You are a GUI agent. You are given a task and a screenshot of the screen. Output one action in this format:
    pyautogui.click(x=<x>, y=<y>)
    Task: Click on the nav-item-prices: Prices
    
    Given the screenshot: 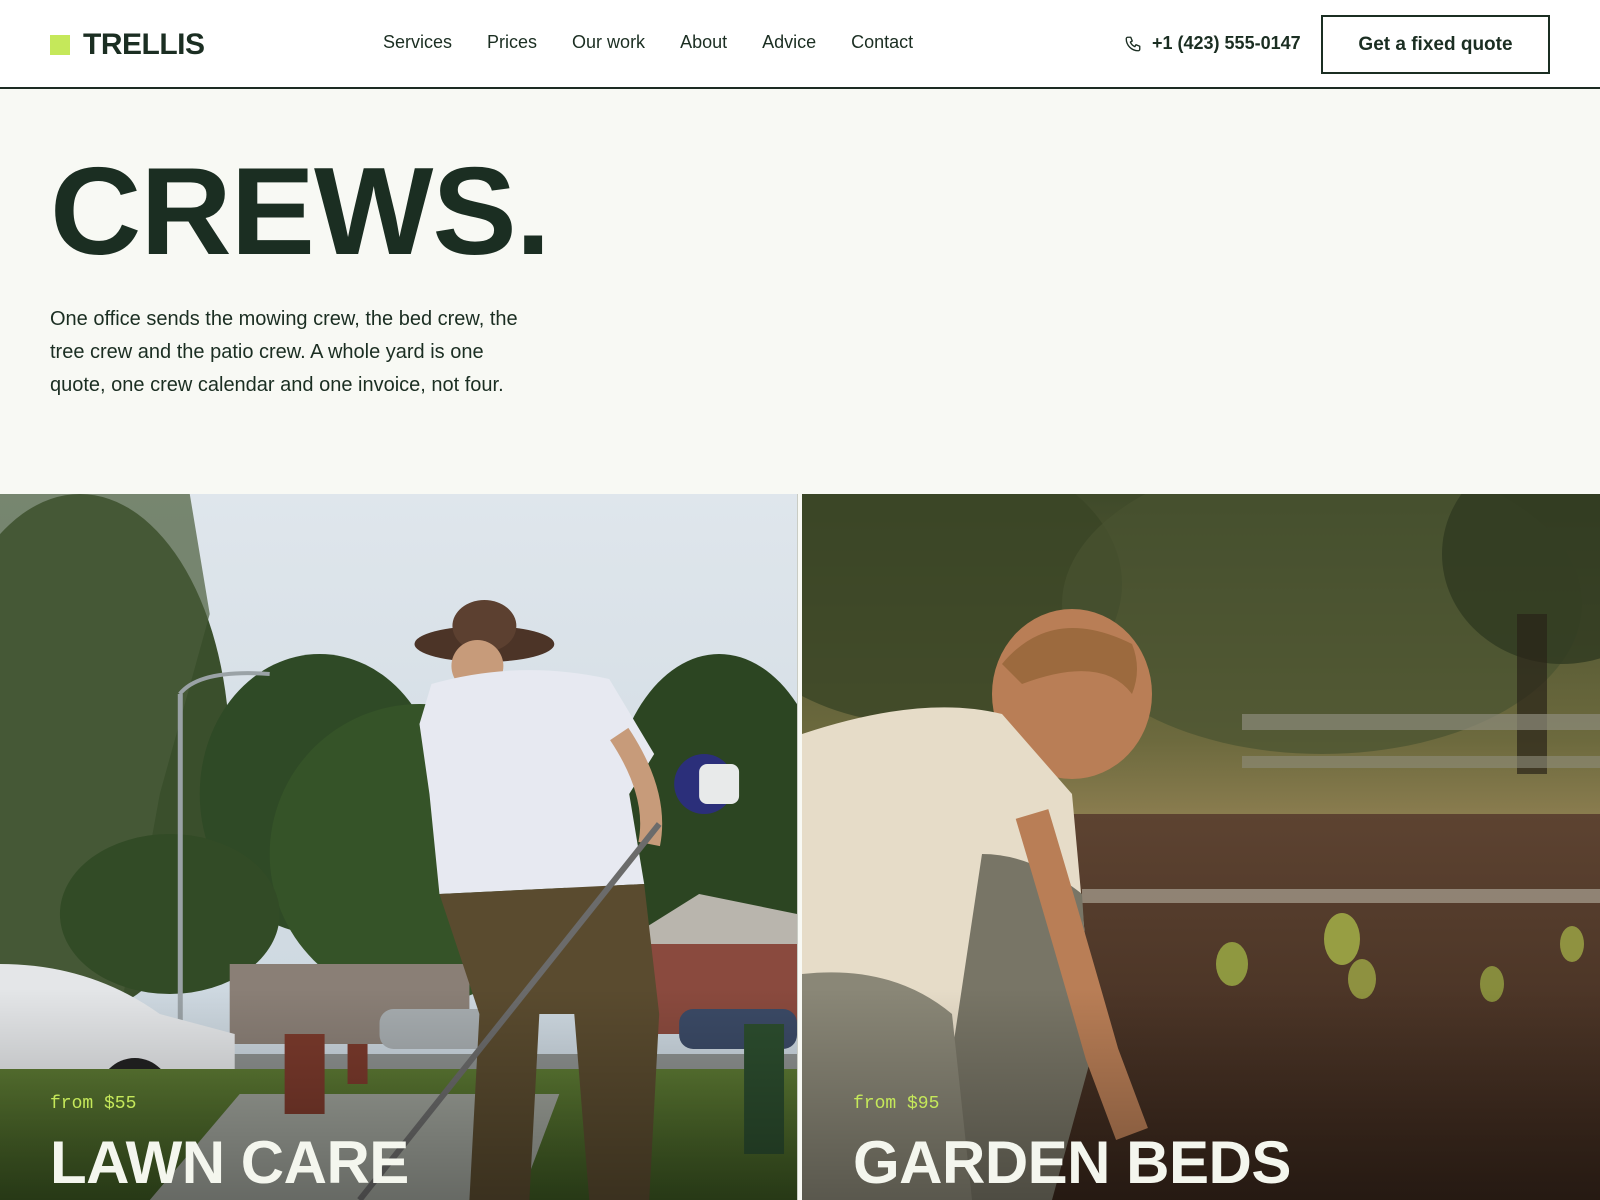 What is the action you would take?
    pyautogui.click(x=512, y=42)
    